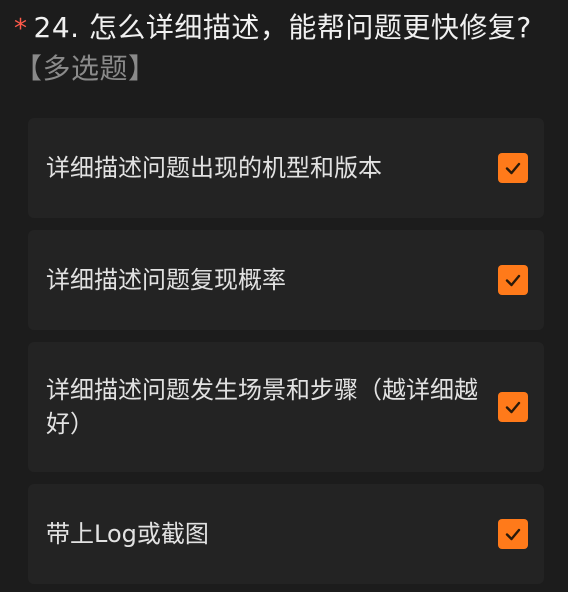 The height and width of the screenshot is (592, 568). I want to click on option-label: 详细描述问题发生场景和步骤（越详细越好）, so click(262, 407).